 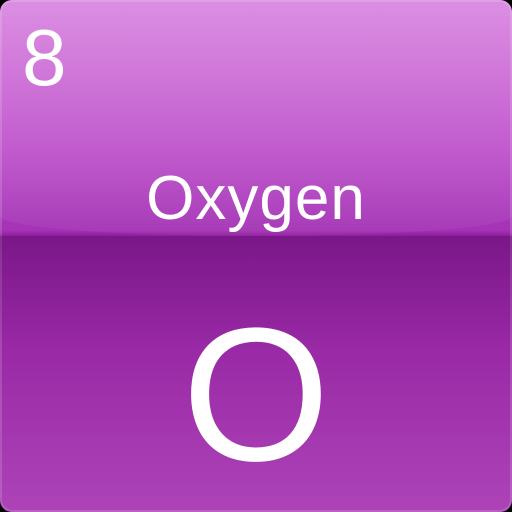 What do you see at coordinates (256, 198) in the screenshot?
I see `element-name: Oxygen` at bounding box center [256, 198].